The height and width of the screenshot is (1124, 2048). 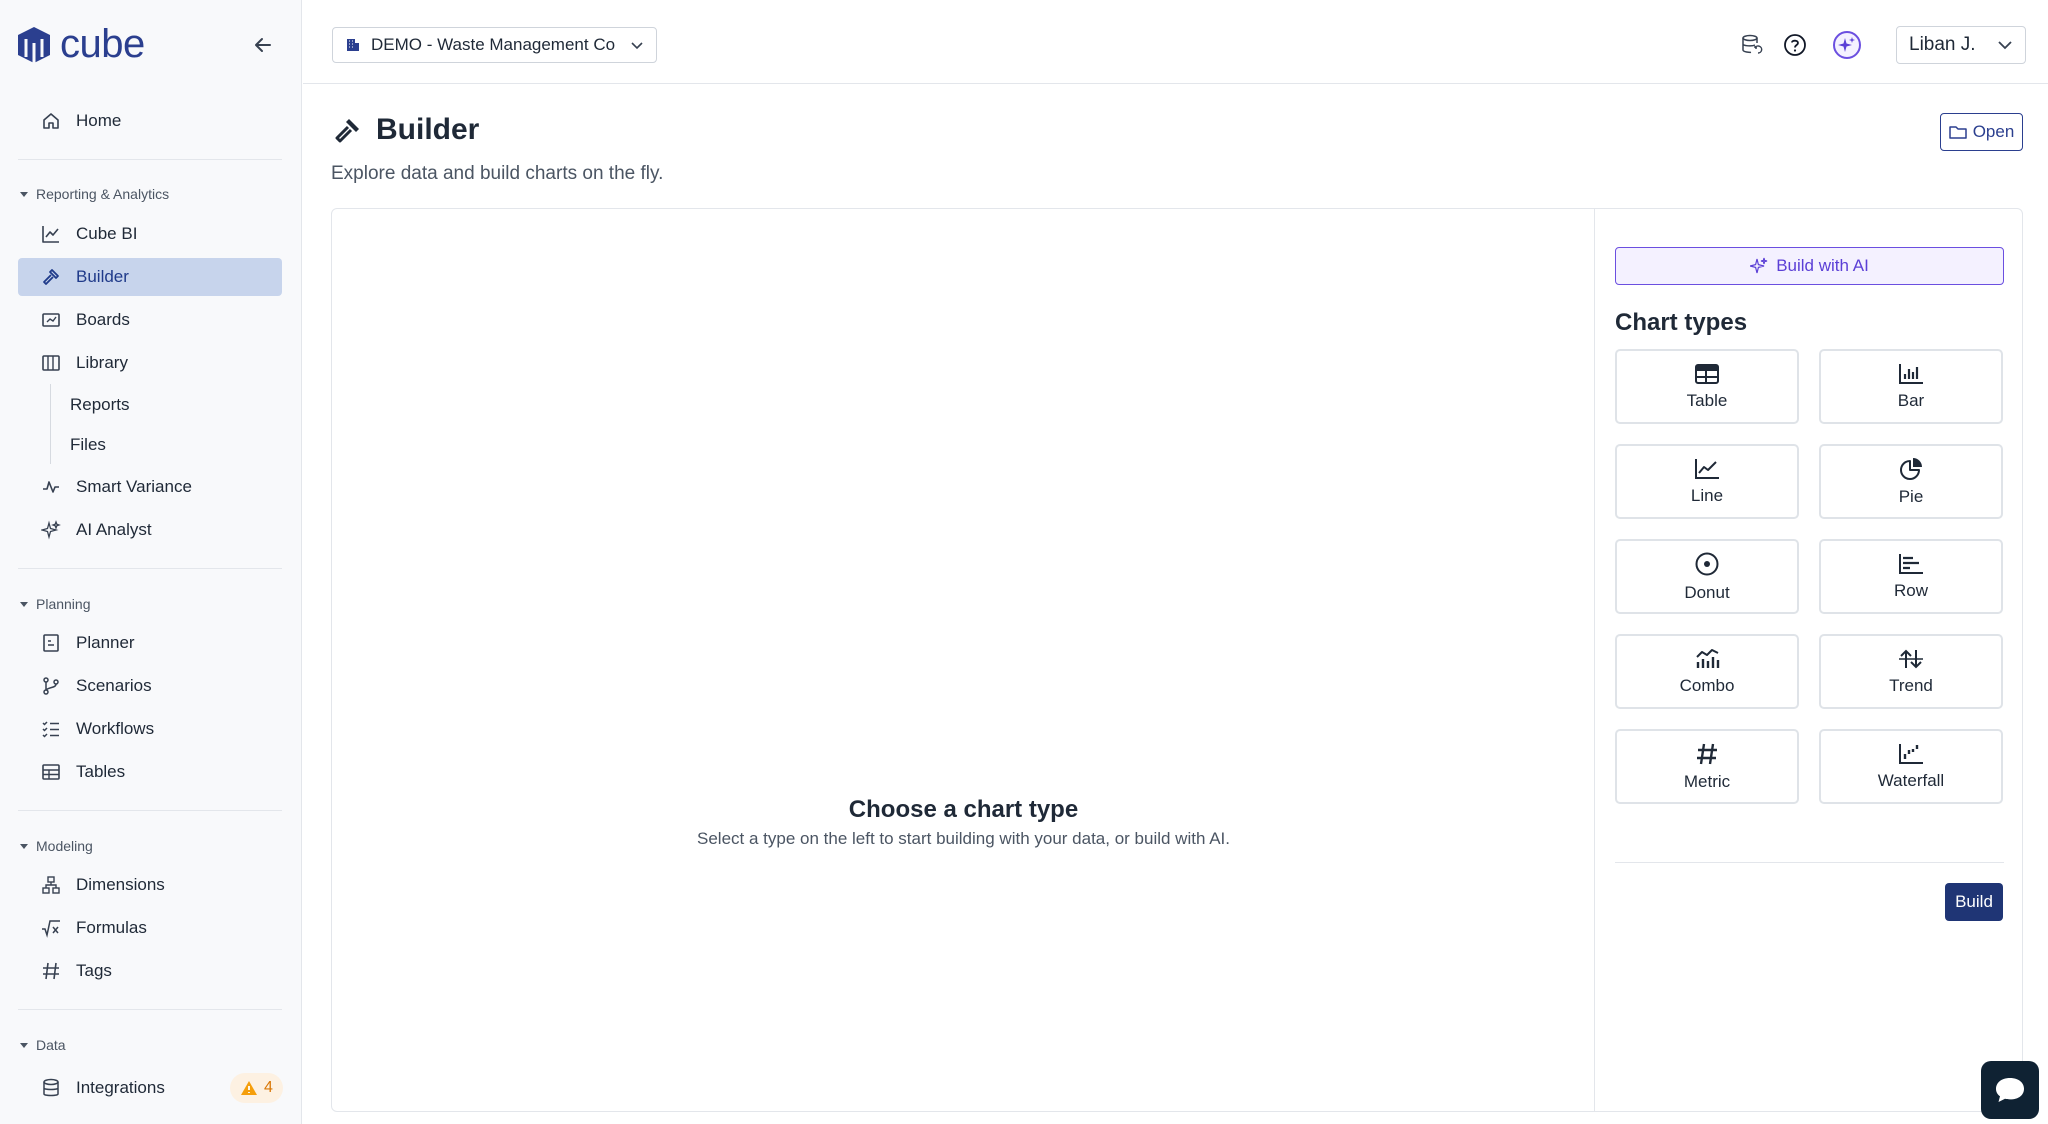 What do you see at coordinates (353, 45) in the screenshot?
I see `building-icon` at bounding box center [353, 45].